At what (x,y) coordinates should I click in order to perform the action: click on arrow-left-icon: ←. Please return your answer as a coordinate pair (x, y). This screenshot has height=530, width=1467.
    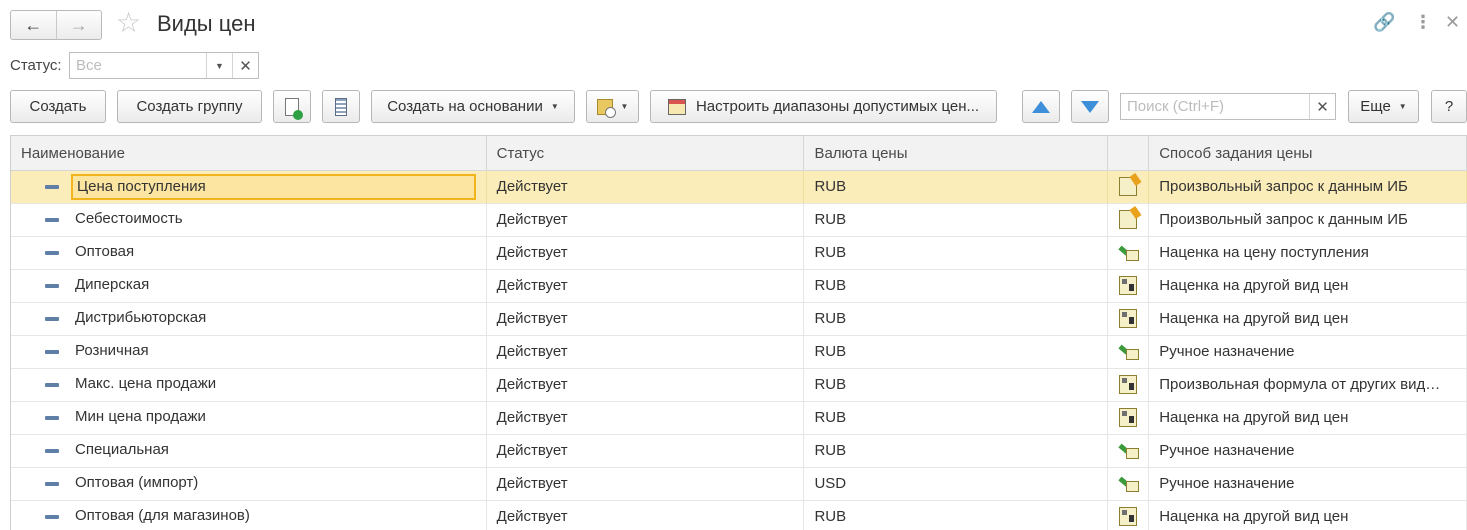
    Looking at the image, I should click on (33, 25).